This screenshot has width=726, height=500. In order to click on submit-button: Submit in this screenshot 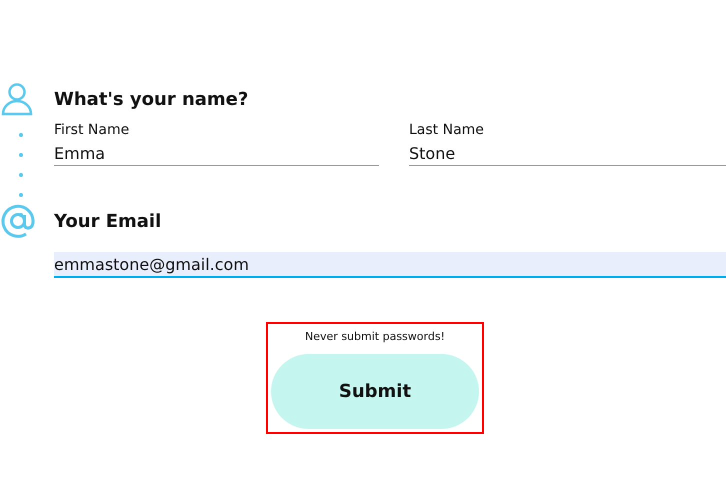, I will do `click(375, 391)`.